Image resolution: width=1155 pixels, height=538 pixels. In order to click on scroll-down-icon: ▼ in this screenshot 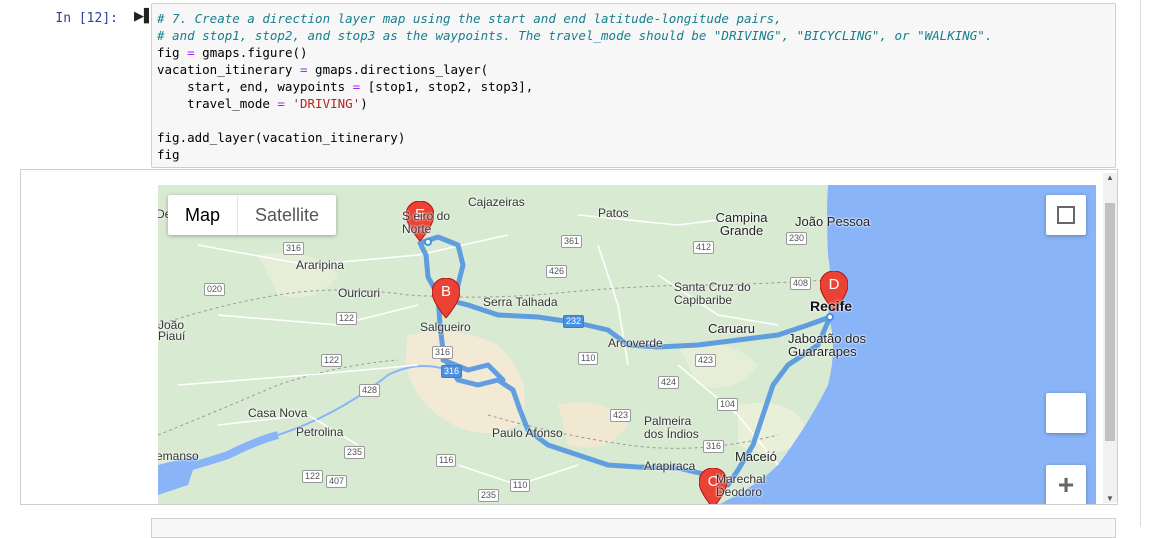, I will do `click(1110, 498)`.